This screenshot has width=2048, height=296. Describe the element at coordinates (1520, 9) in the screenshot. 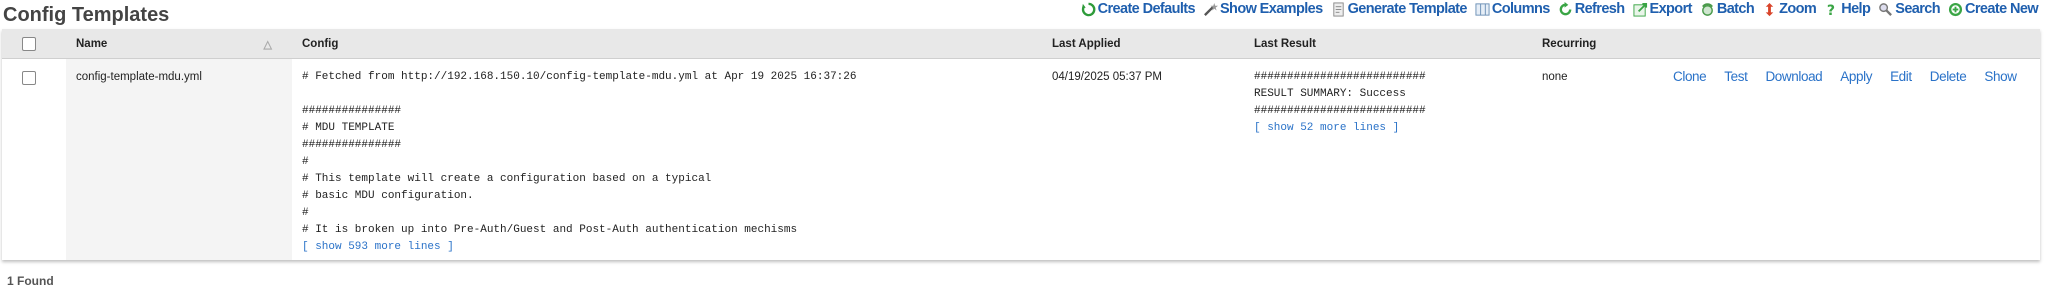

I see `columns-label: Columns` at that location.